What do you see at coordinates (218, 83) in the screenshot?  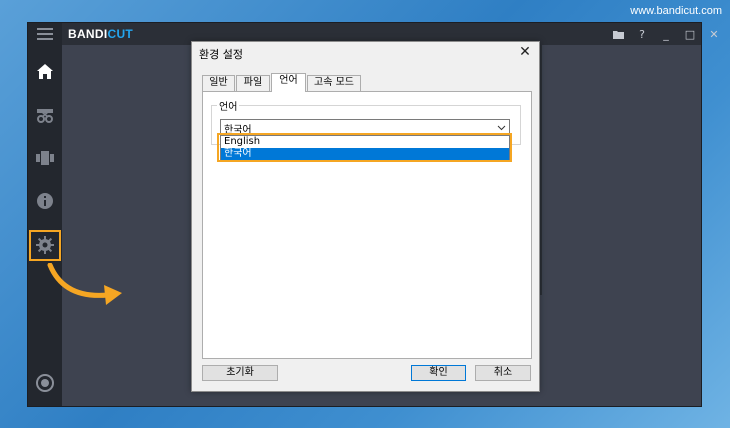 I see `tab-general: 일반` at bounding box center [218, 83].